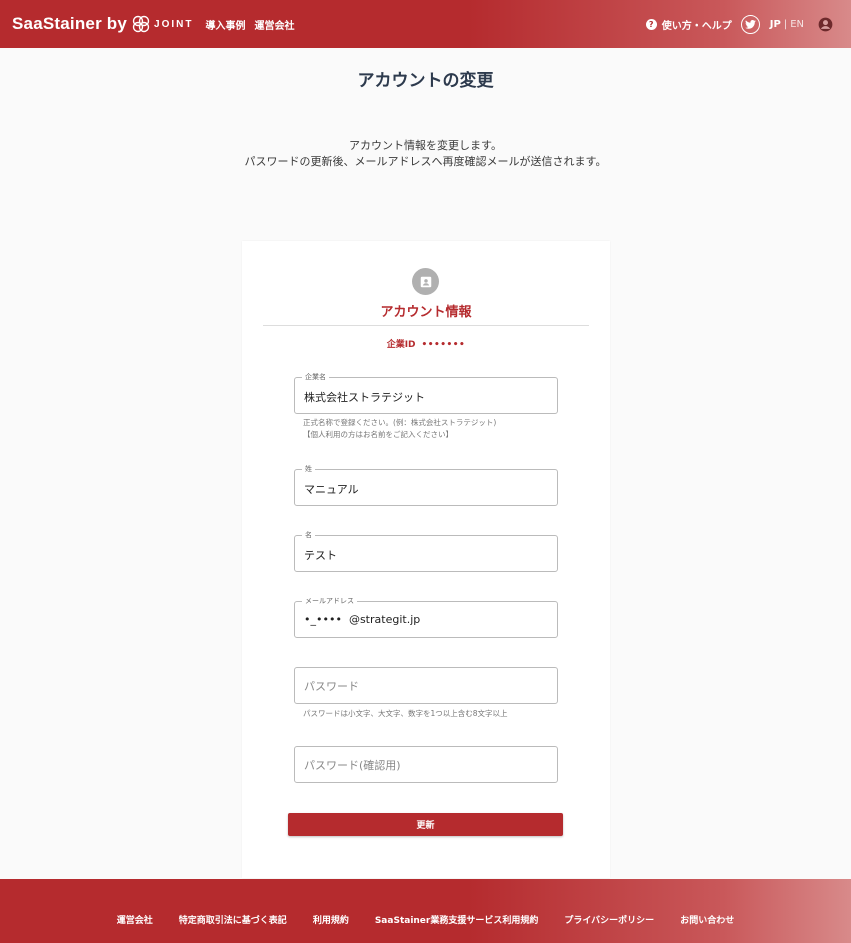  What do you see at coordinates (750, 24) in the screenshot?
I see `twitter-icon` at bounding box center [750, 24].